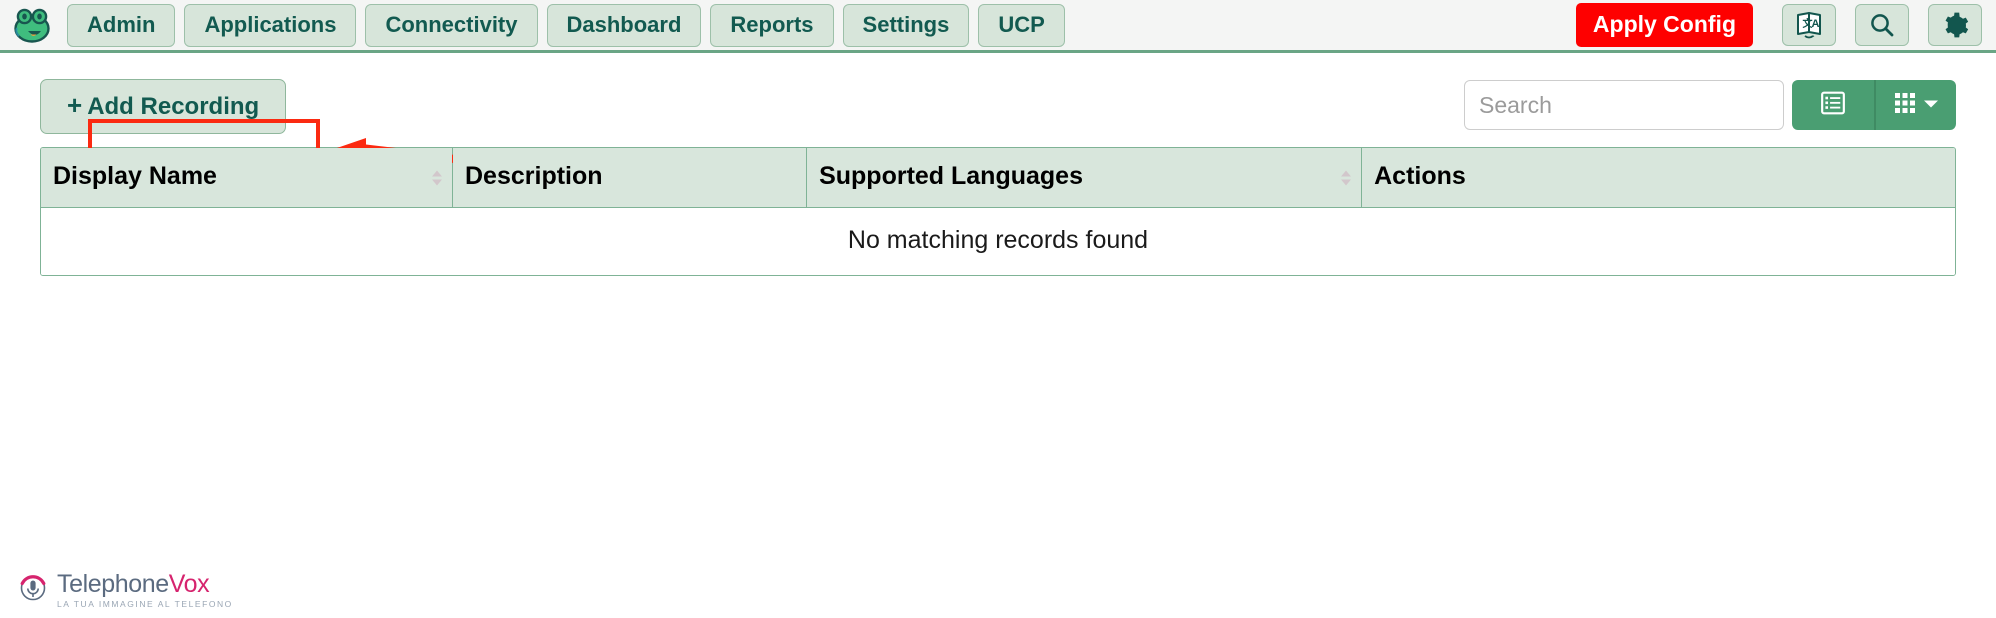 The height and width of the screenshot is (618, 1996). What do you see at coordinates (451, 25) in the screenshot?
I see `nav-connectivity: Connectivity` at bounding box center [451, 25].